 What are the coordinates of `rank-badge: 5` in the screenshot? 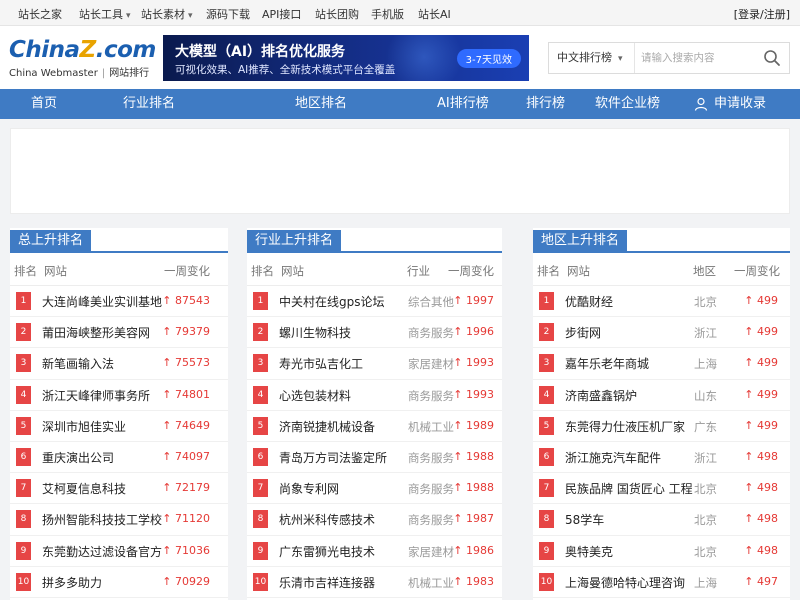 It's located at (260, 425).